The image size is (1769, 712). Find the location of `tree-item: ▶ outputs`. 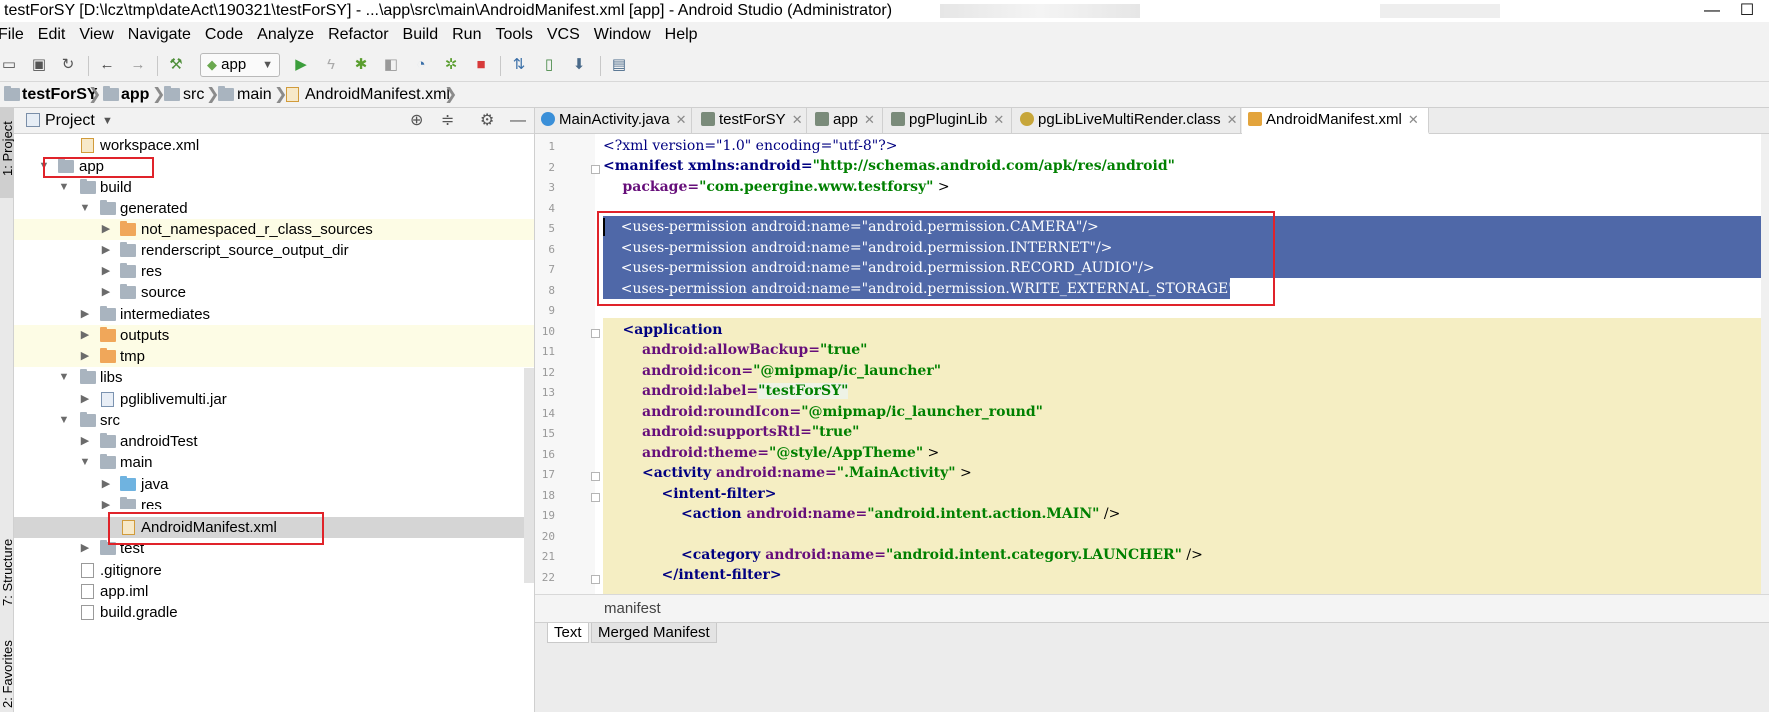

tree-item: ▶ outputs is located at coordinates (274, 335).